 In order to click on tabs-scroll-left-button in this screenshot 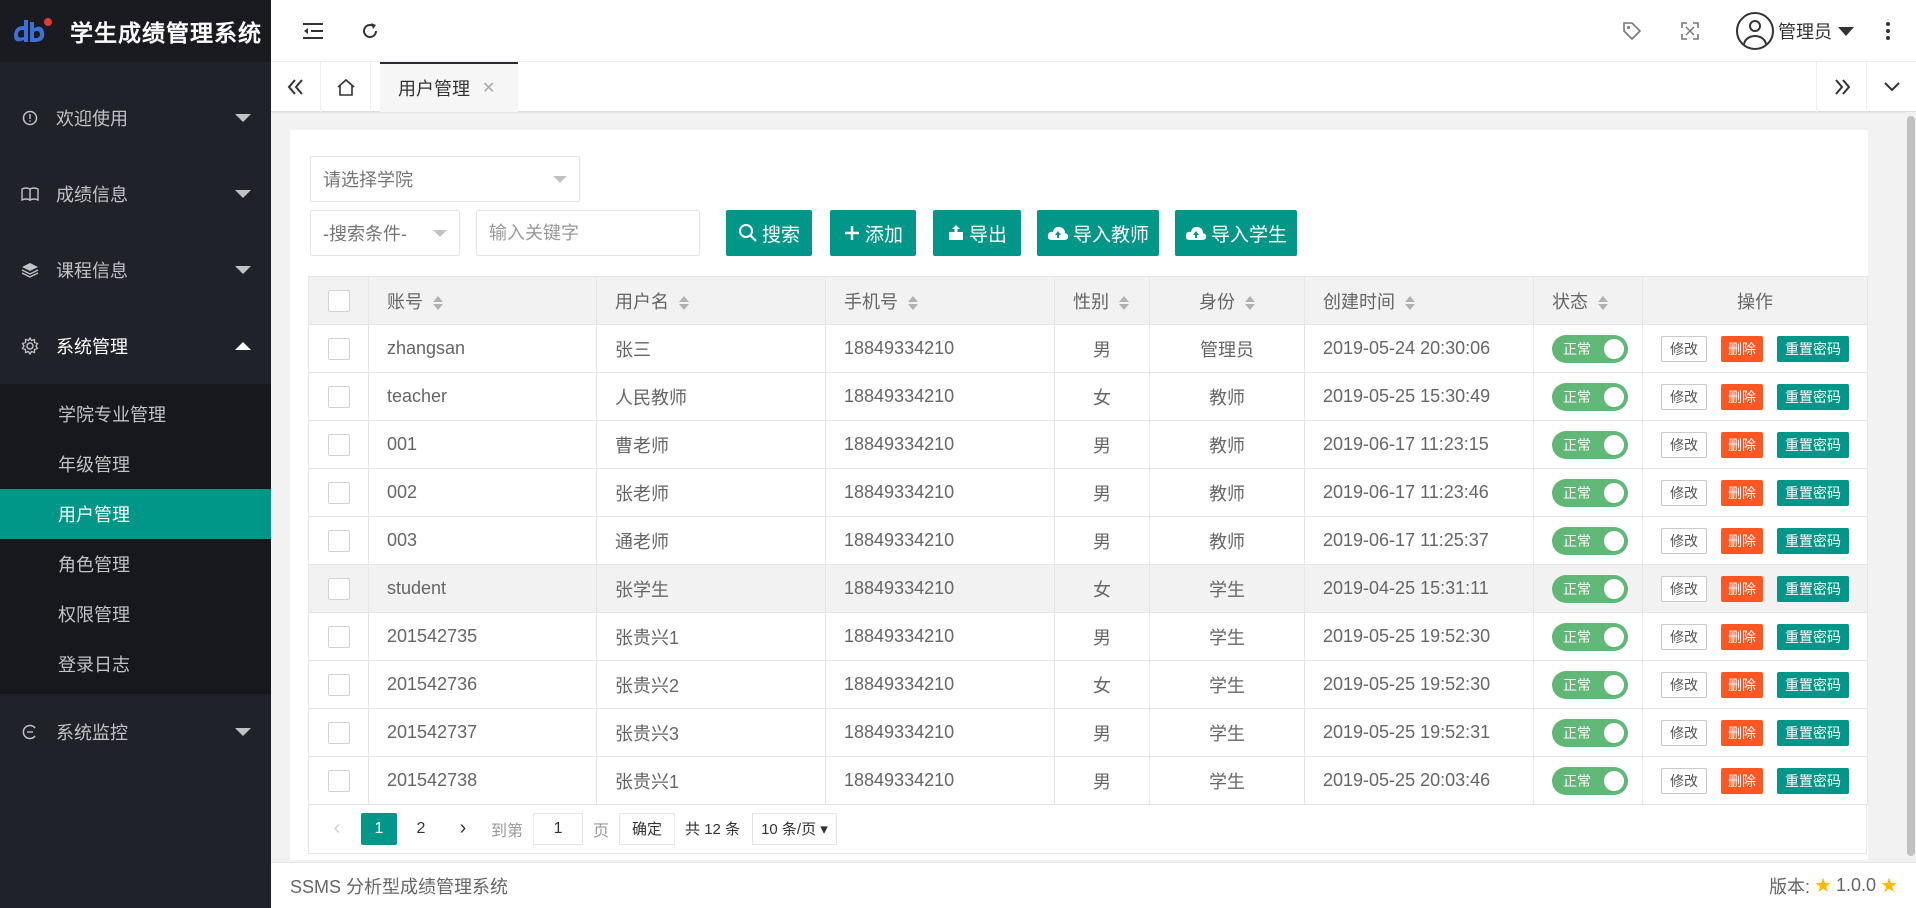, I will do `click(296, 87)`.